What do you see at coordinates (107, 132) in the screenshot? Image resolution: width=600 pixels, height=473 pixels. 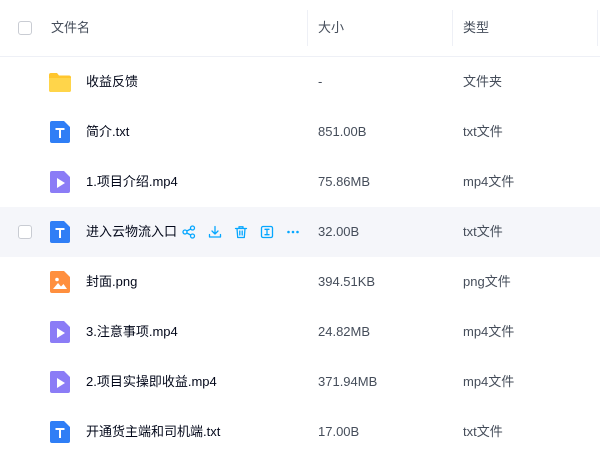 I see `file-name: 简介.txt` at bounding box center [107, 132].